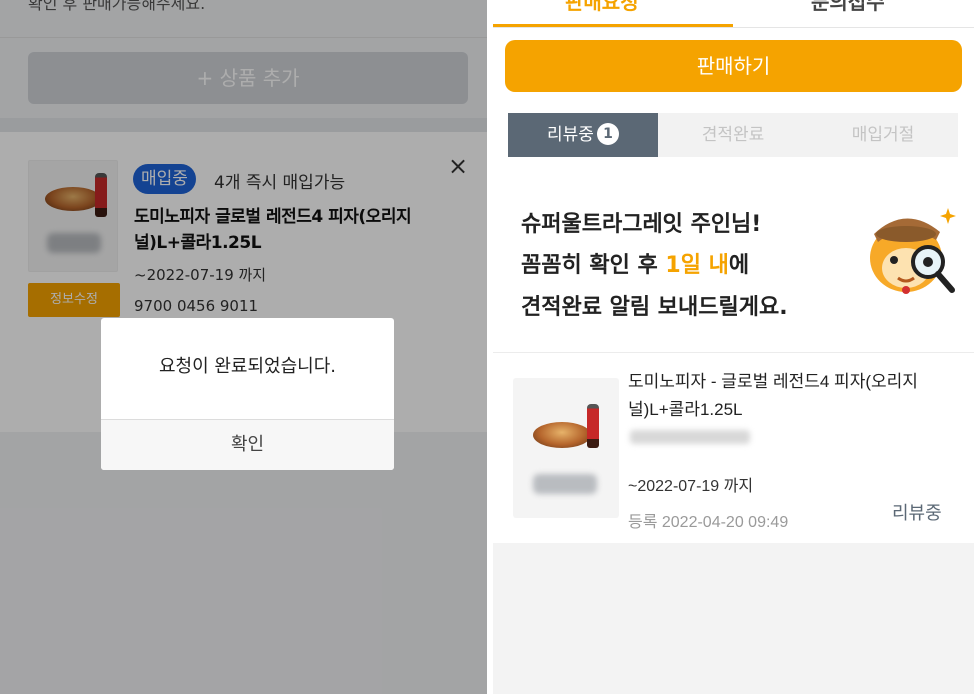  Describe the element at coordinates (690, 437) in the screenshot. I see `blurred-code` at that location.